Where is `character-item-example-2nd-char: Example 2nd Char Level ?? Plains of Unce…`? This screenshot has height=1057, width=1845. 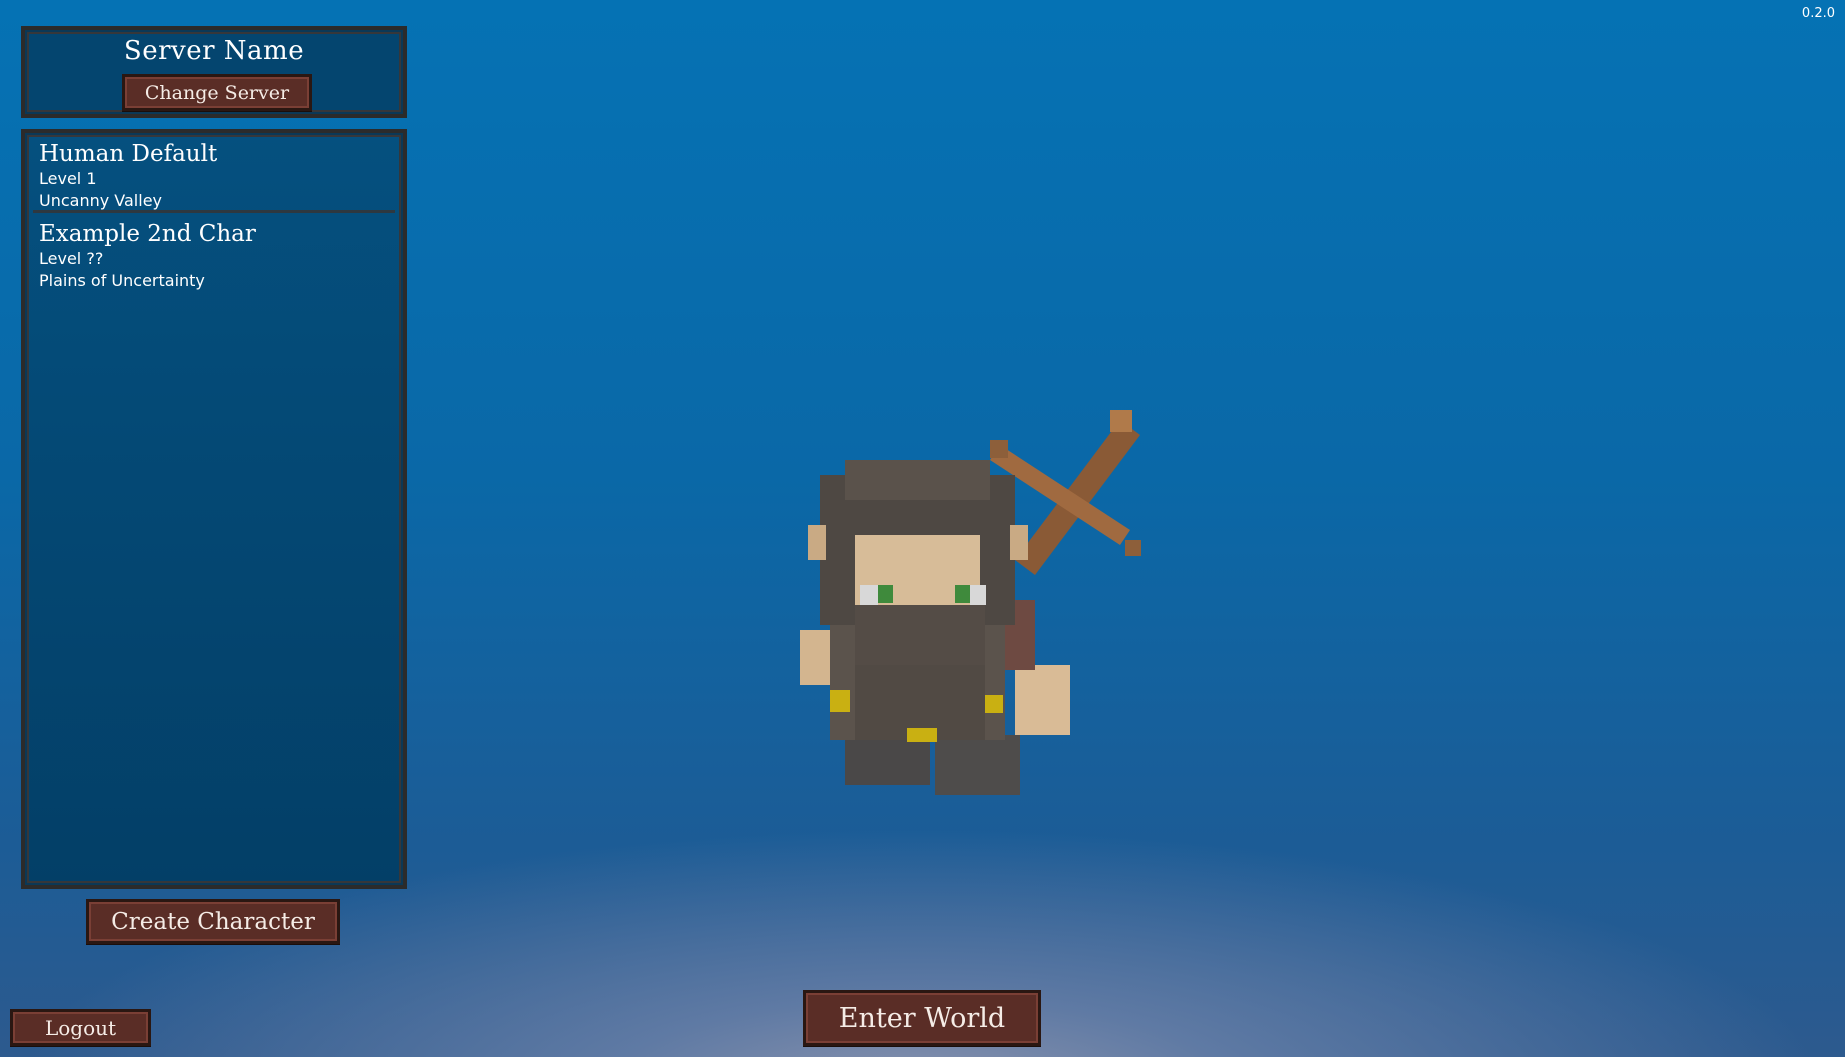 character-item-example-2nd-char: Example 2nd Char Level ?? Plains of Unce… is located at coordinates (214, 257).